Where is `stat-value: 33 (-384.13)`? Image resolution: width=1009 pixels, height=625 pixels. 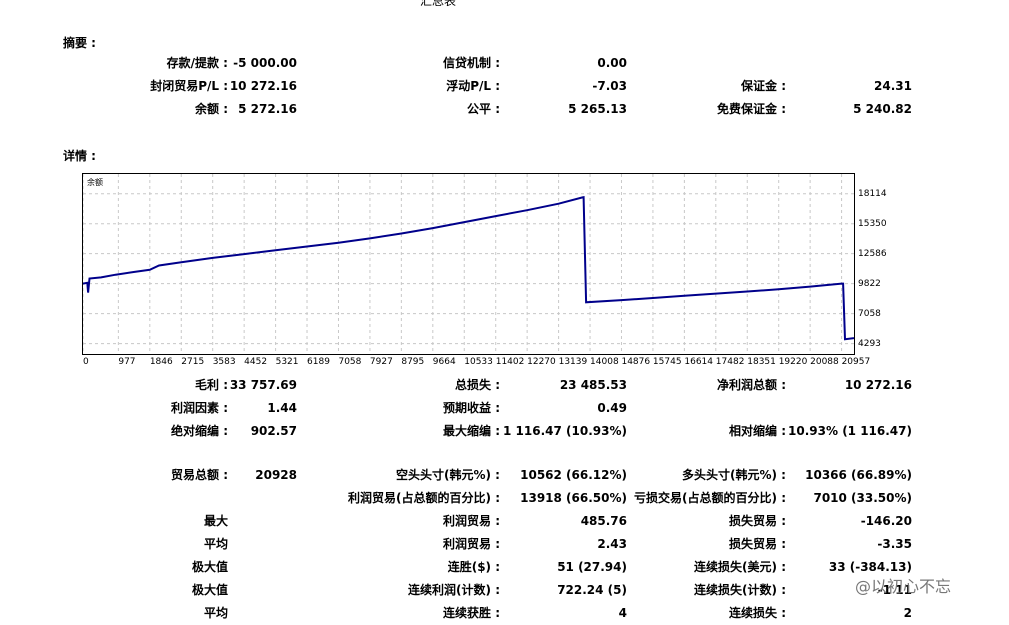 stat-value: 33 (-384.13) is located at coordinates (870, 567).